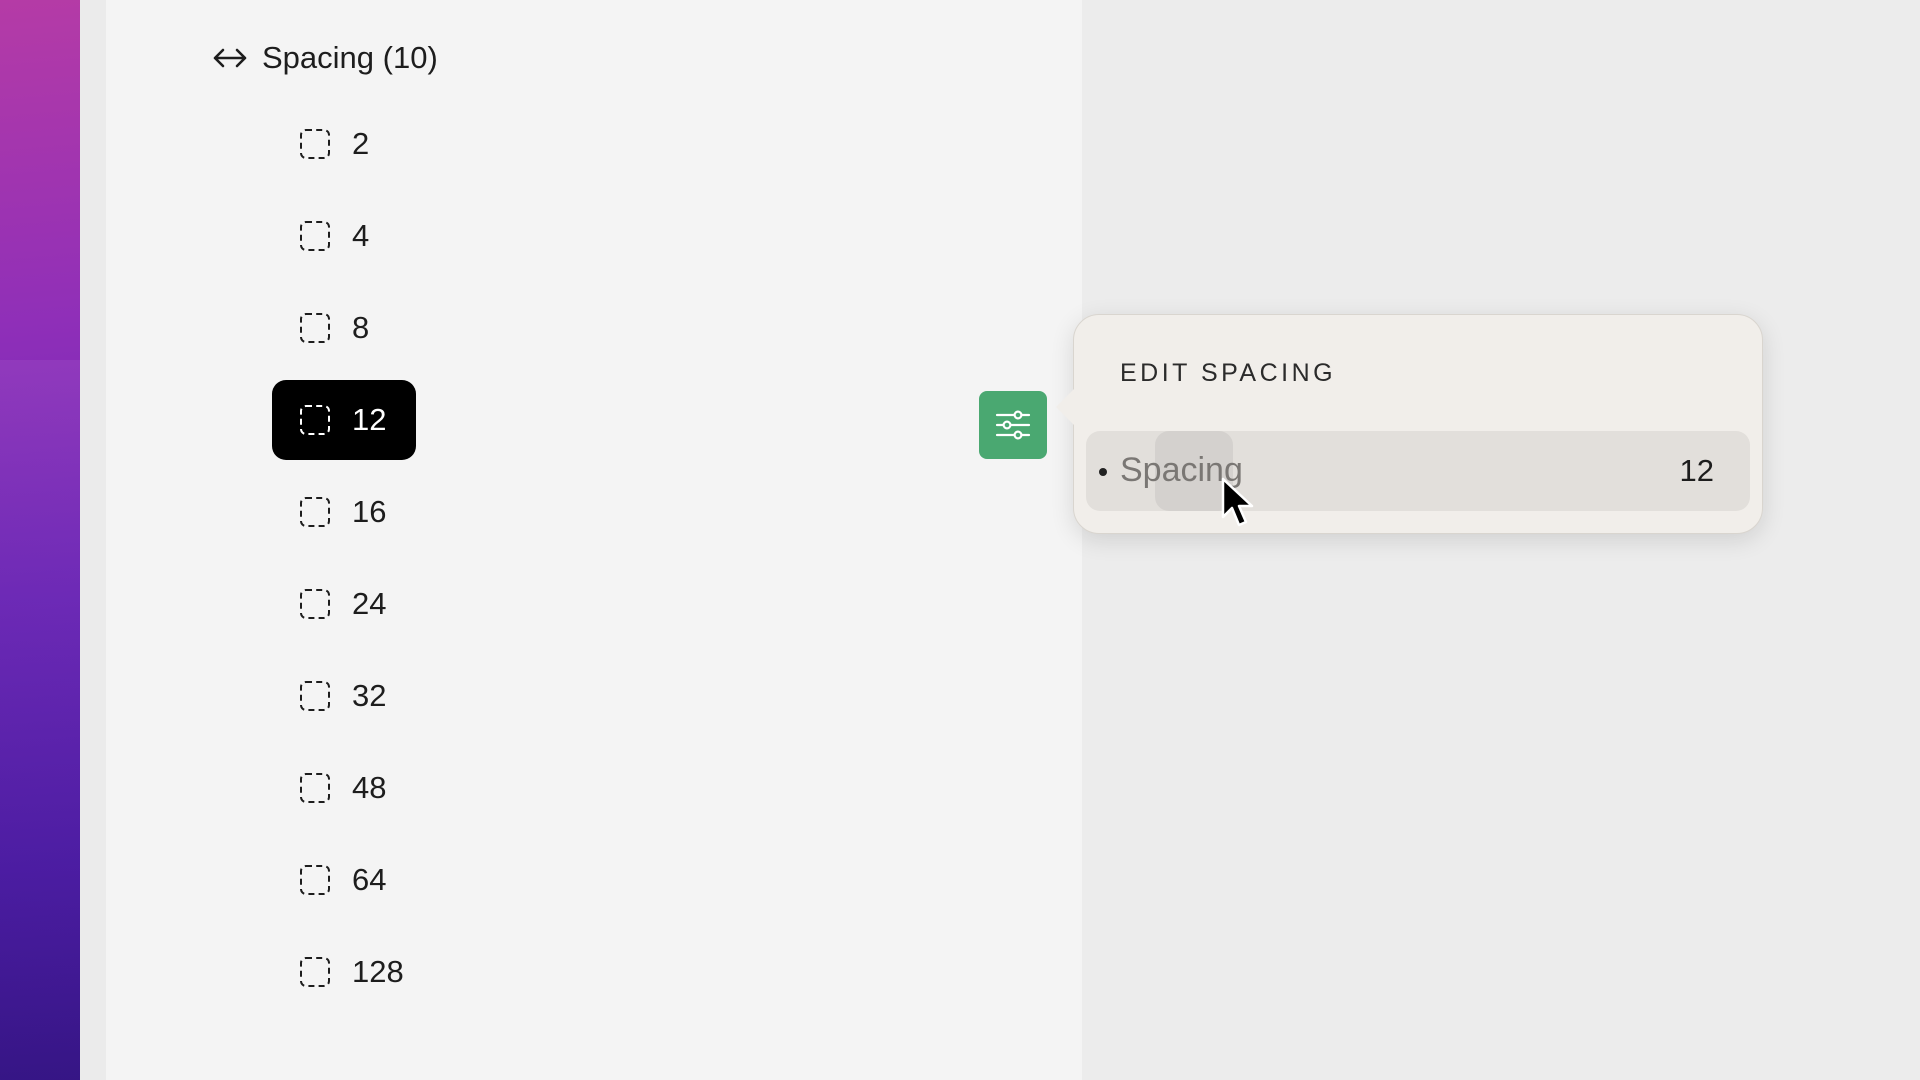 The image size is (1920, 1080). I want to click on token-label: 128, so click(378, 971).